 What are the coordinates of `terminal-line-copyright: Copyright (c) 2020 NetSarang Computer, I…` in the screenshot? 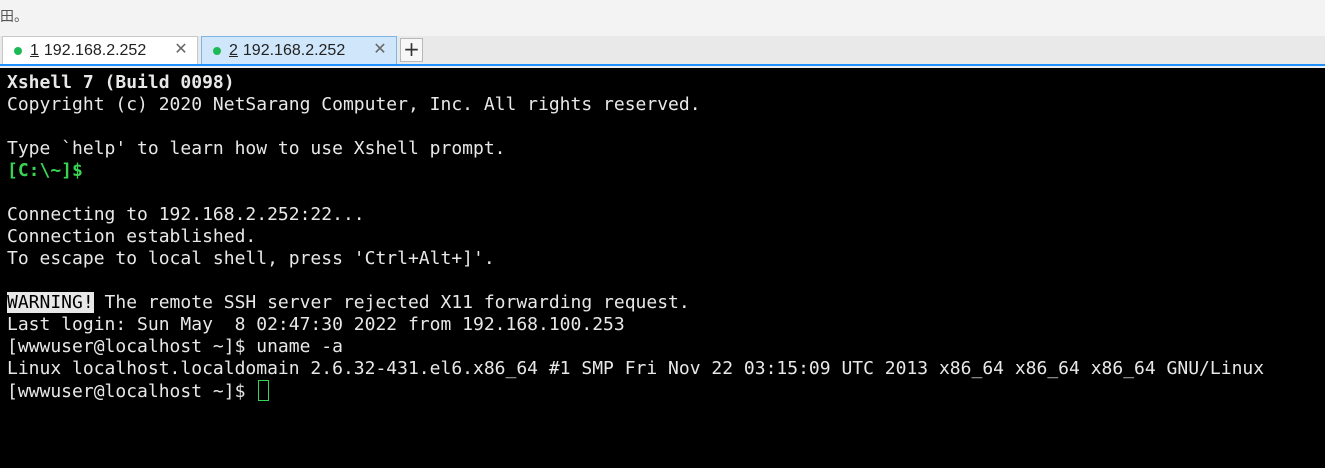 It's located at (354, 104).